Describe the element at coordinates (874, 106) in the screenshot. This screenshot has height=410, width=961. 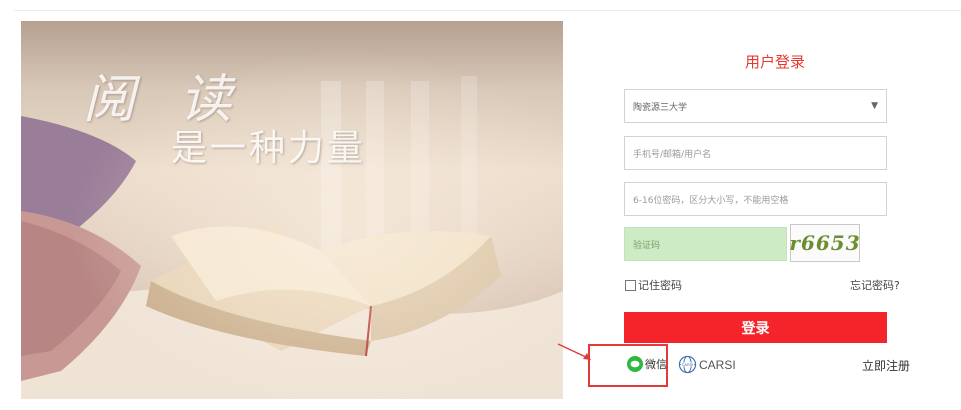
I see `chevron-down-icon: ▼` at that location.